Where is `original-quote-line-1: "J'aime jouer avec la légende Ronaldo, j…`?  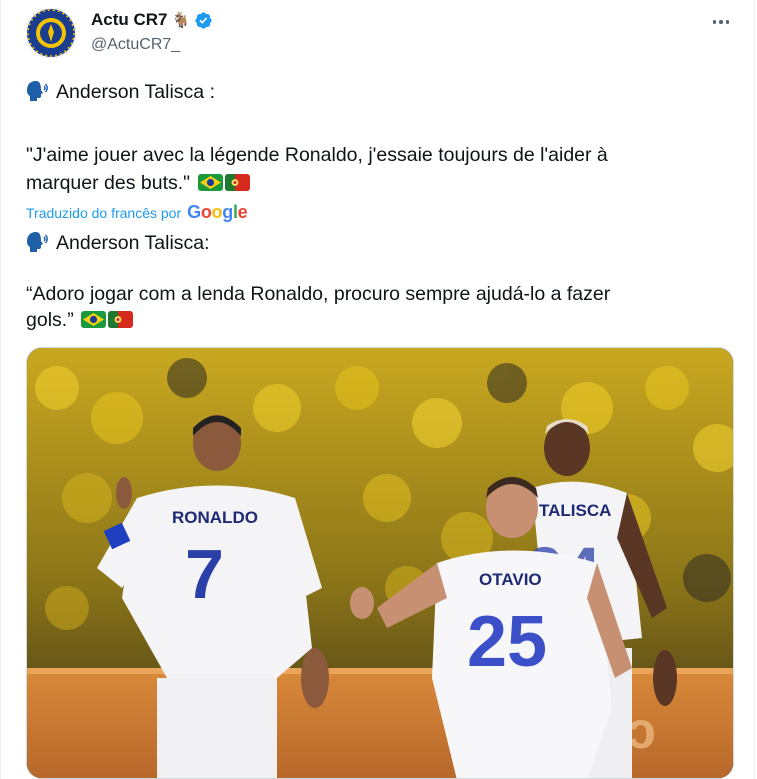 original-quote-line-1: "J'aime jouer avec la légende Ronaldo, j… is located at coordinates (317, 155).